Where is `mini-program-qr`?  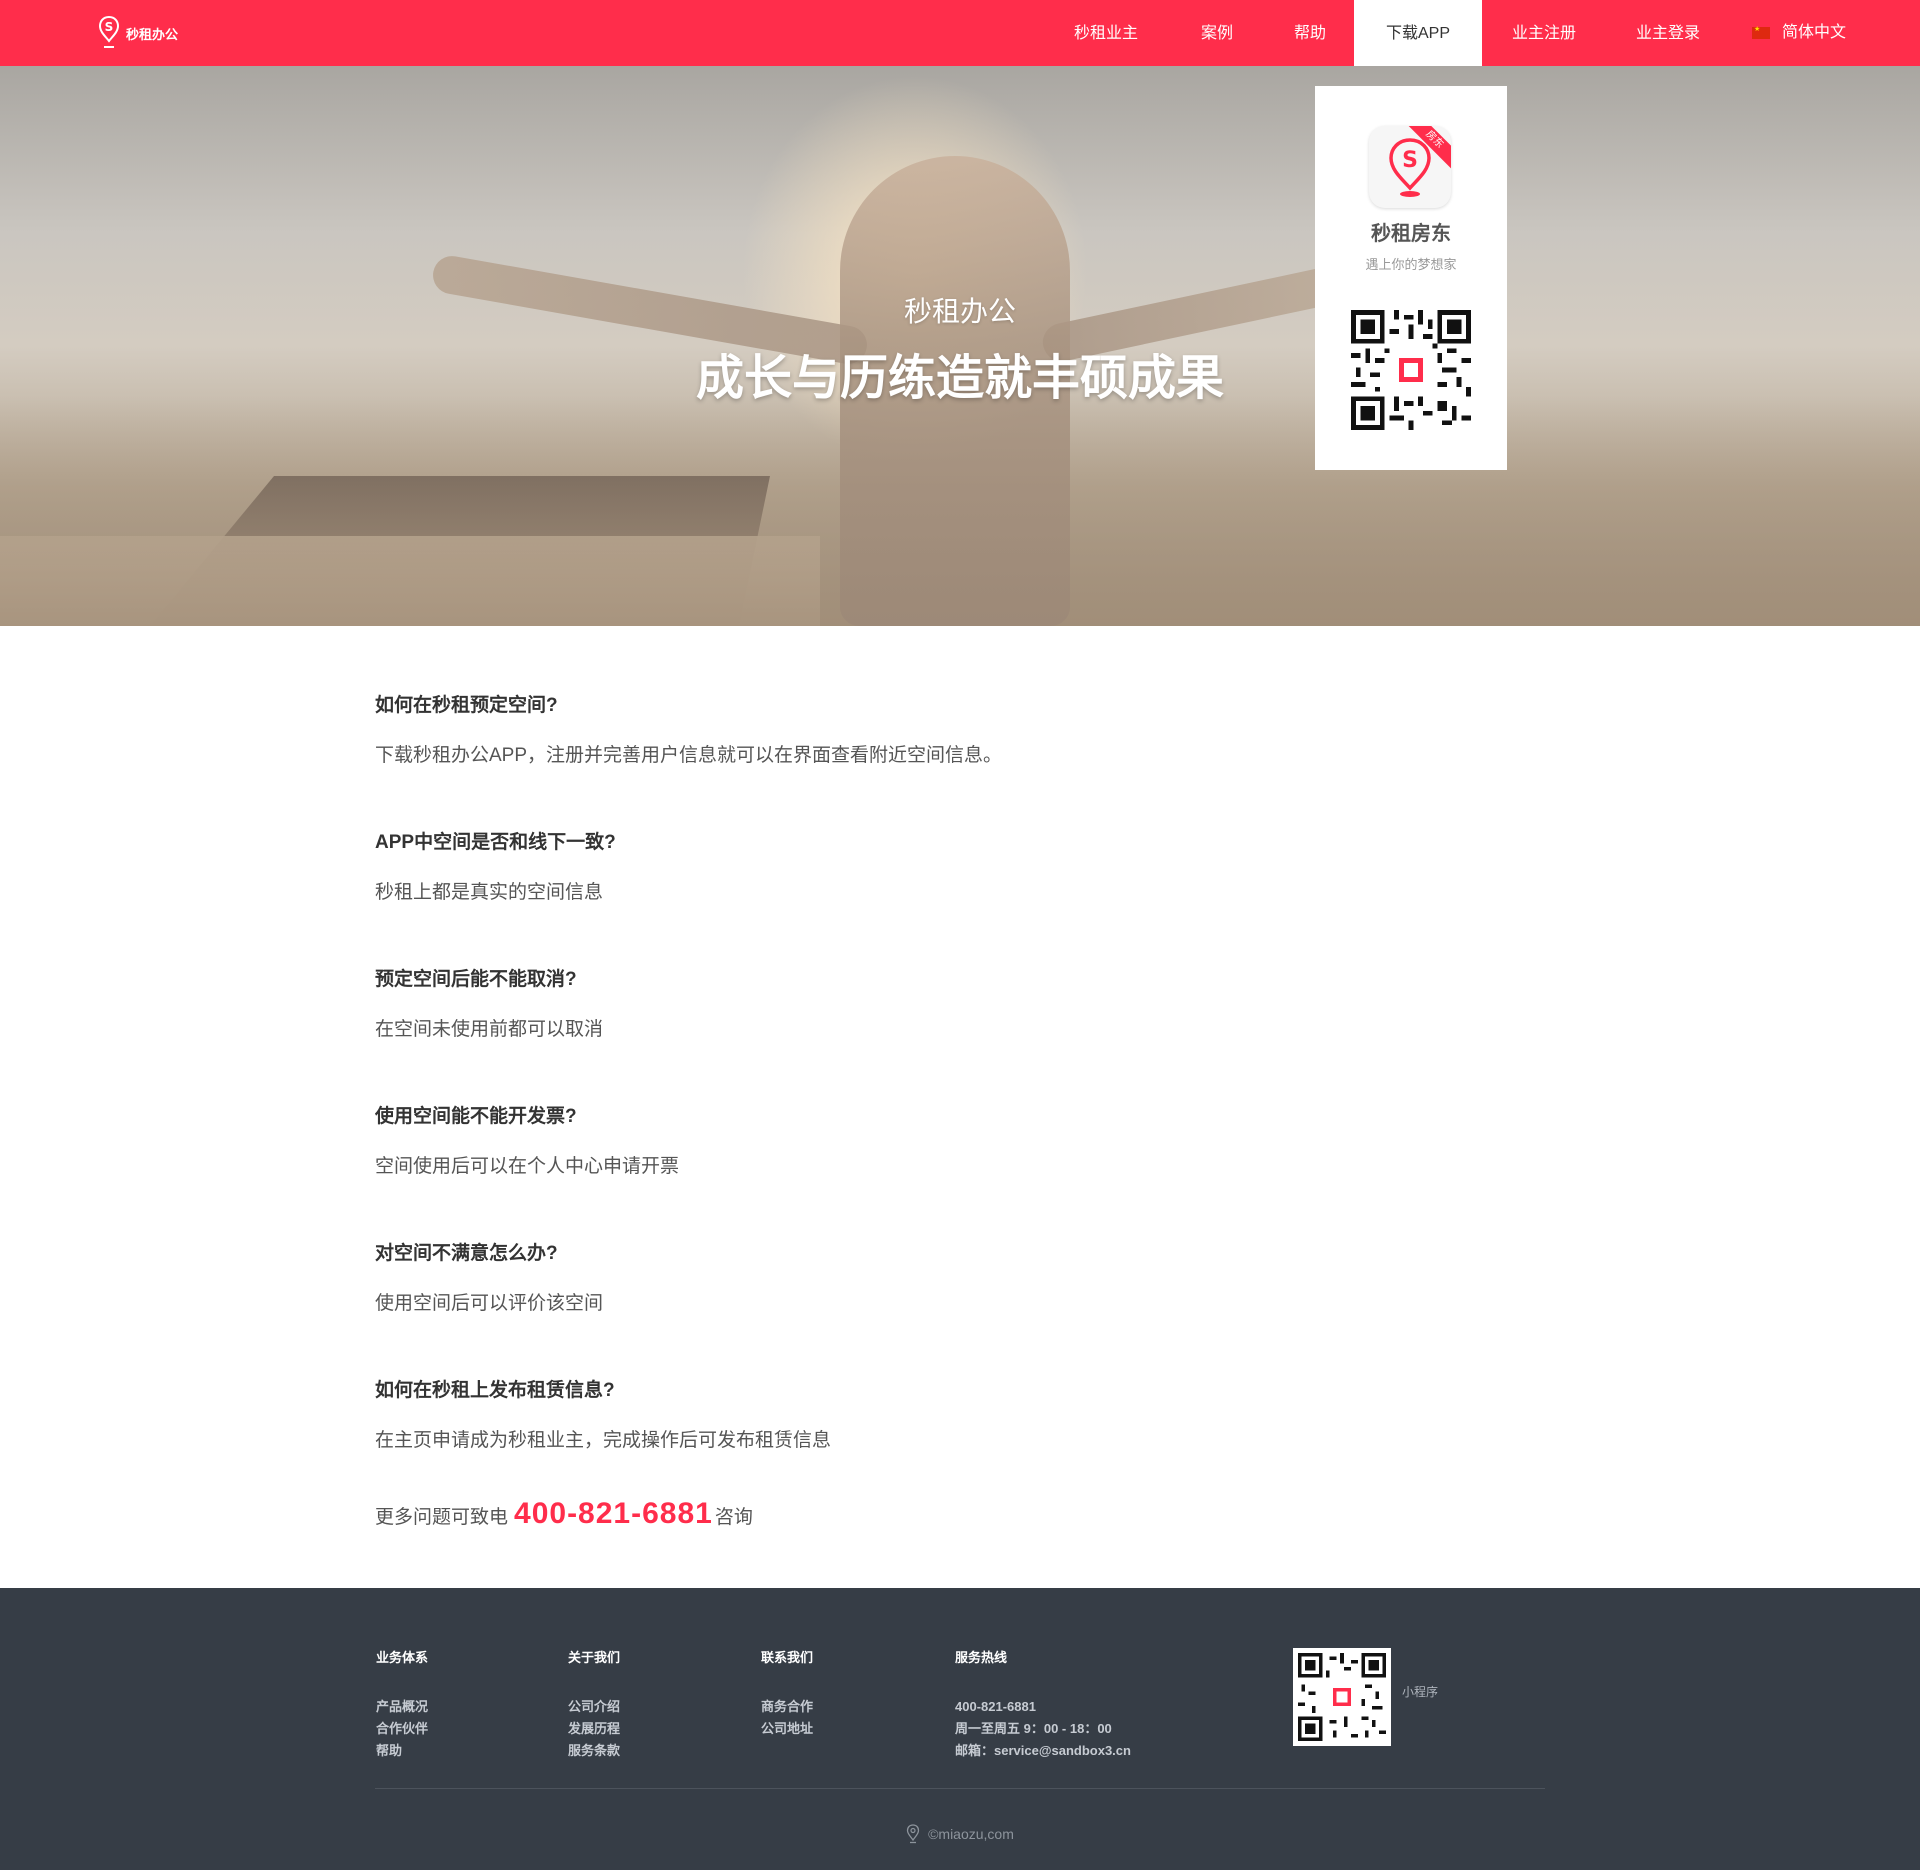 mini-program-qr is located at coordinates (1342, 1697).